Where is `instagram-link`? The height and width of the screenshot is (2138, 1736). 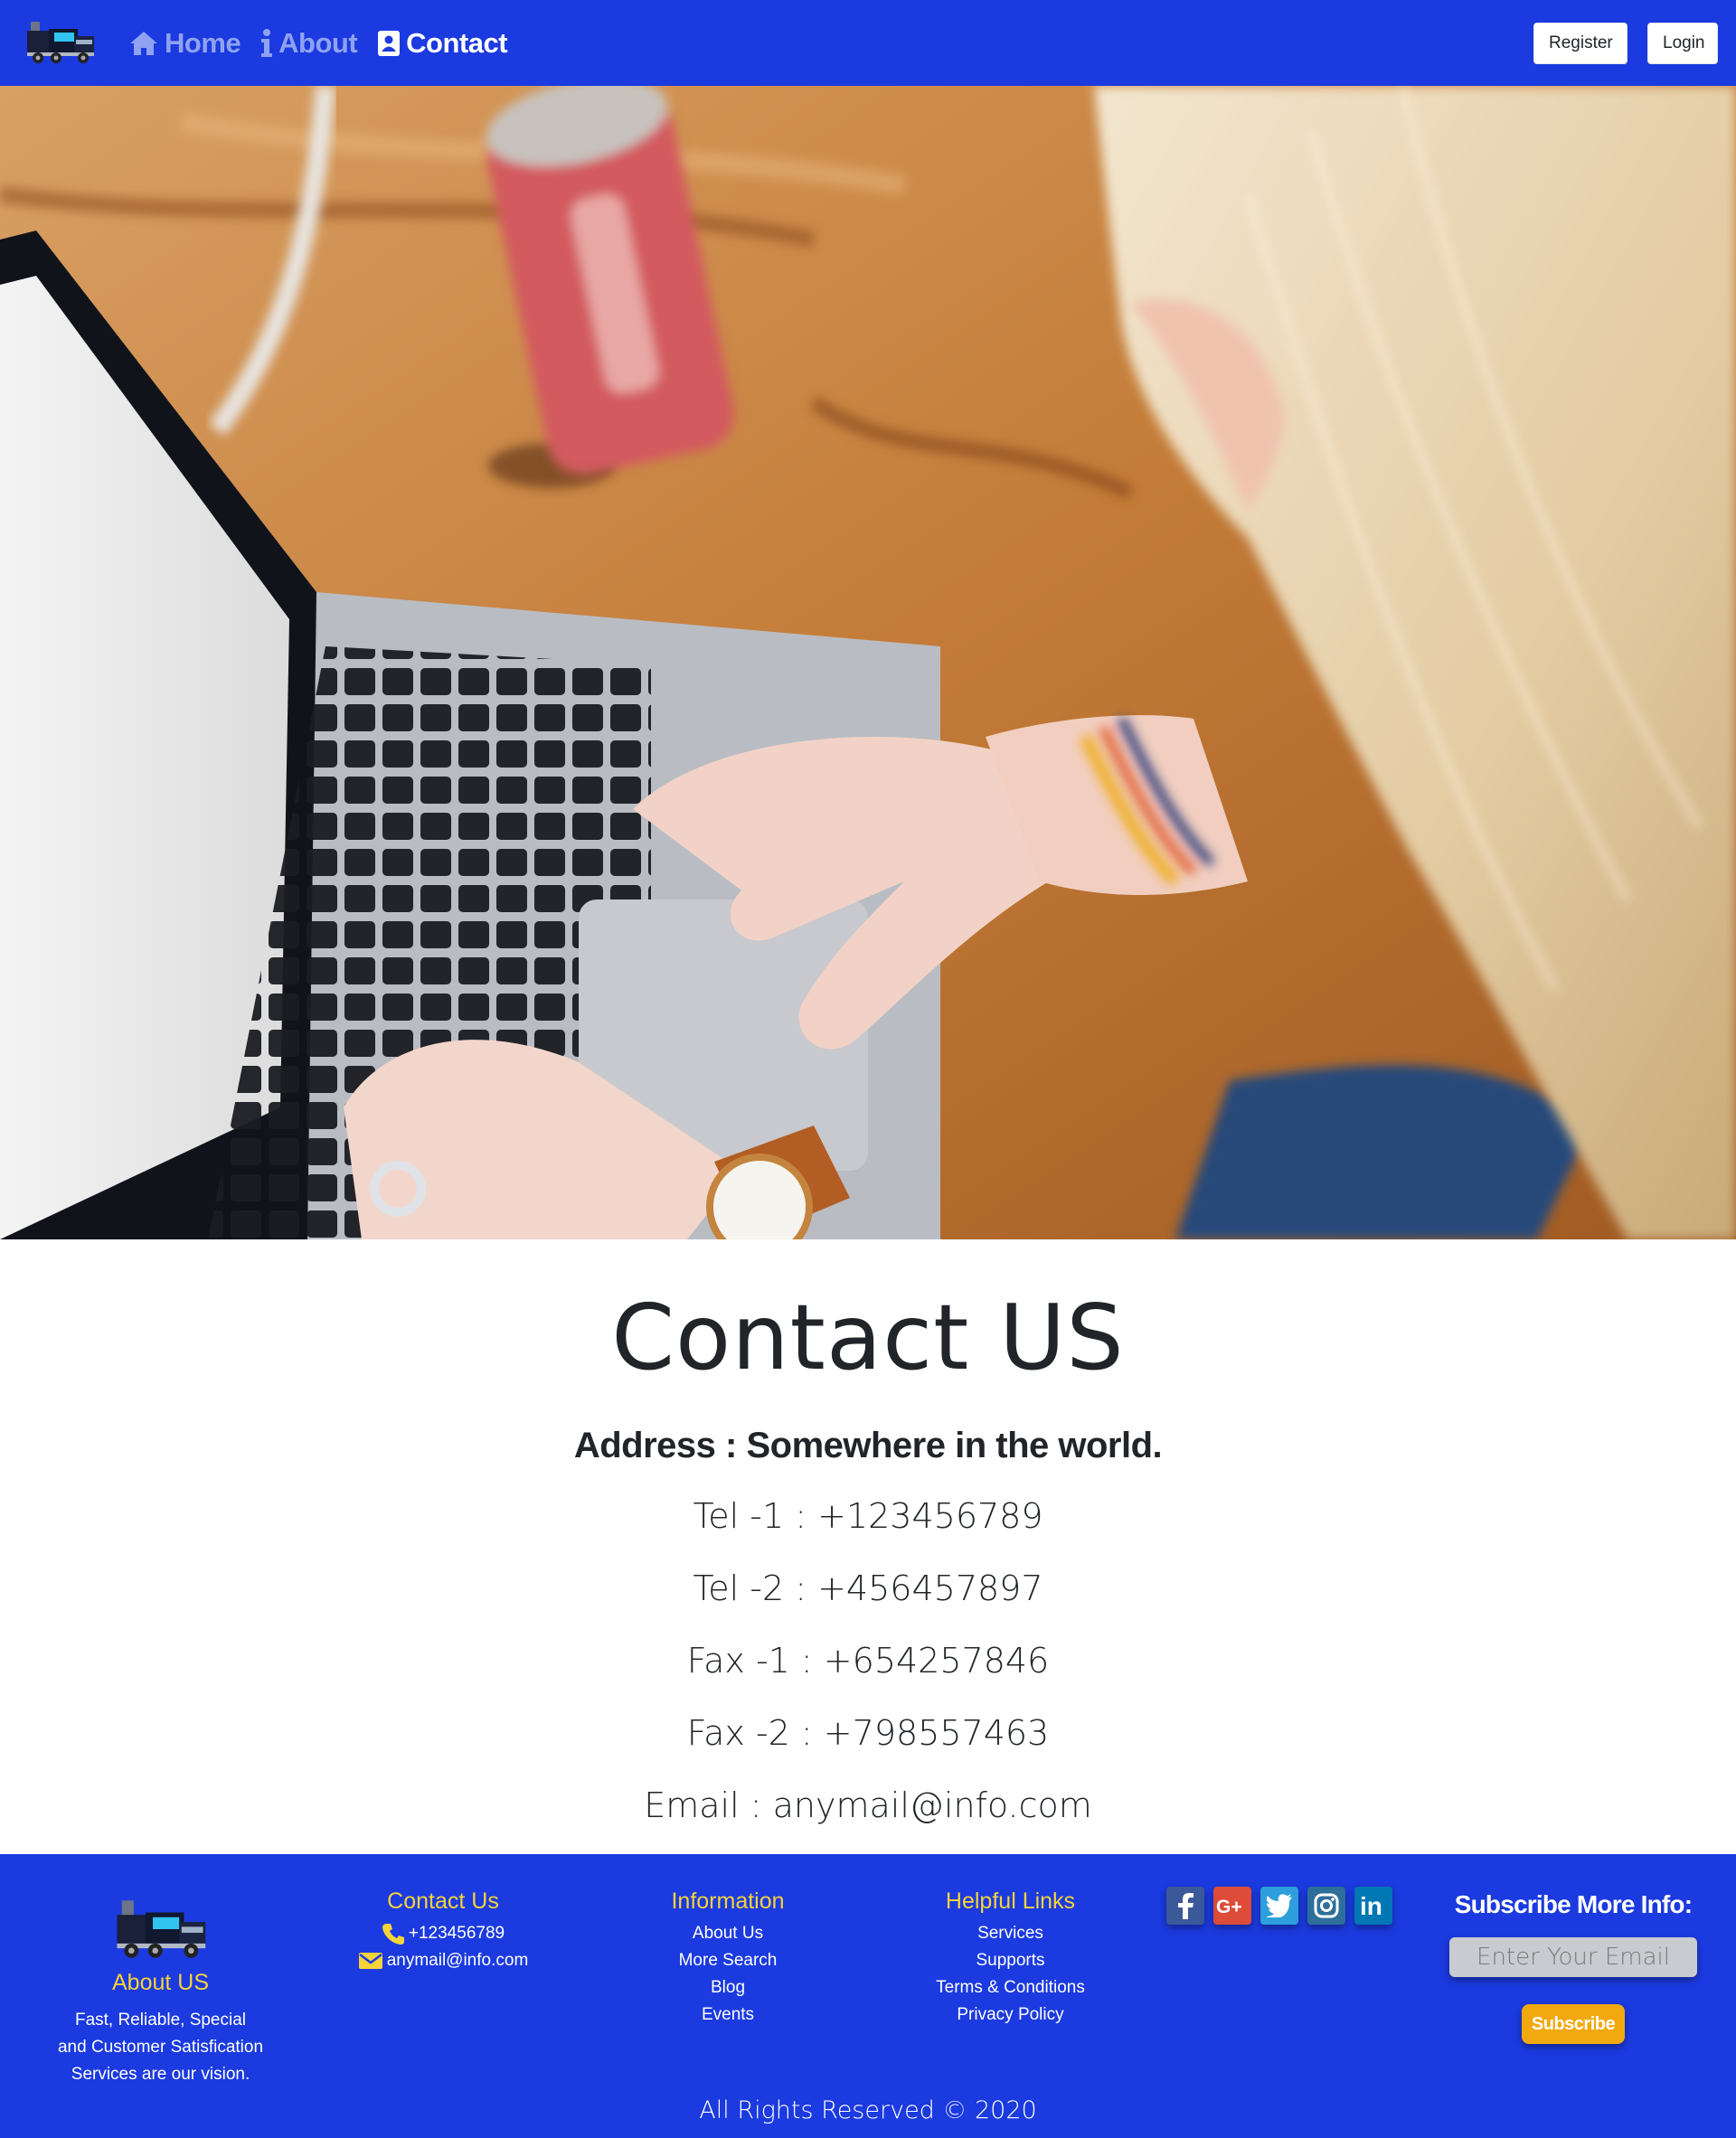
instagram-link is located at coordinates (1326, 1906).